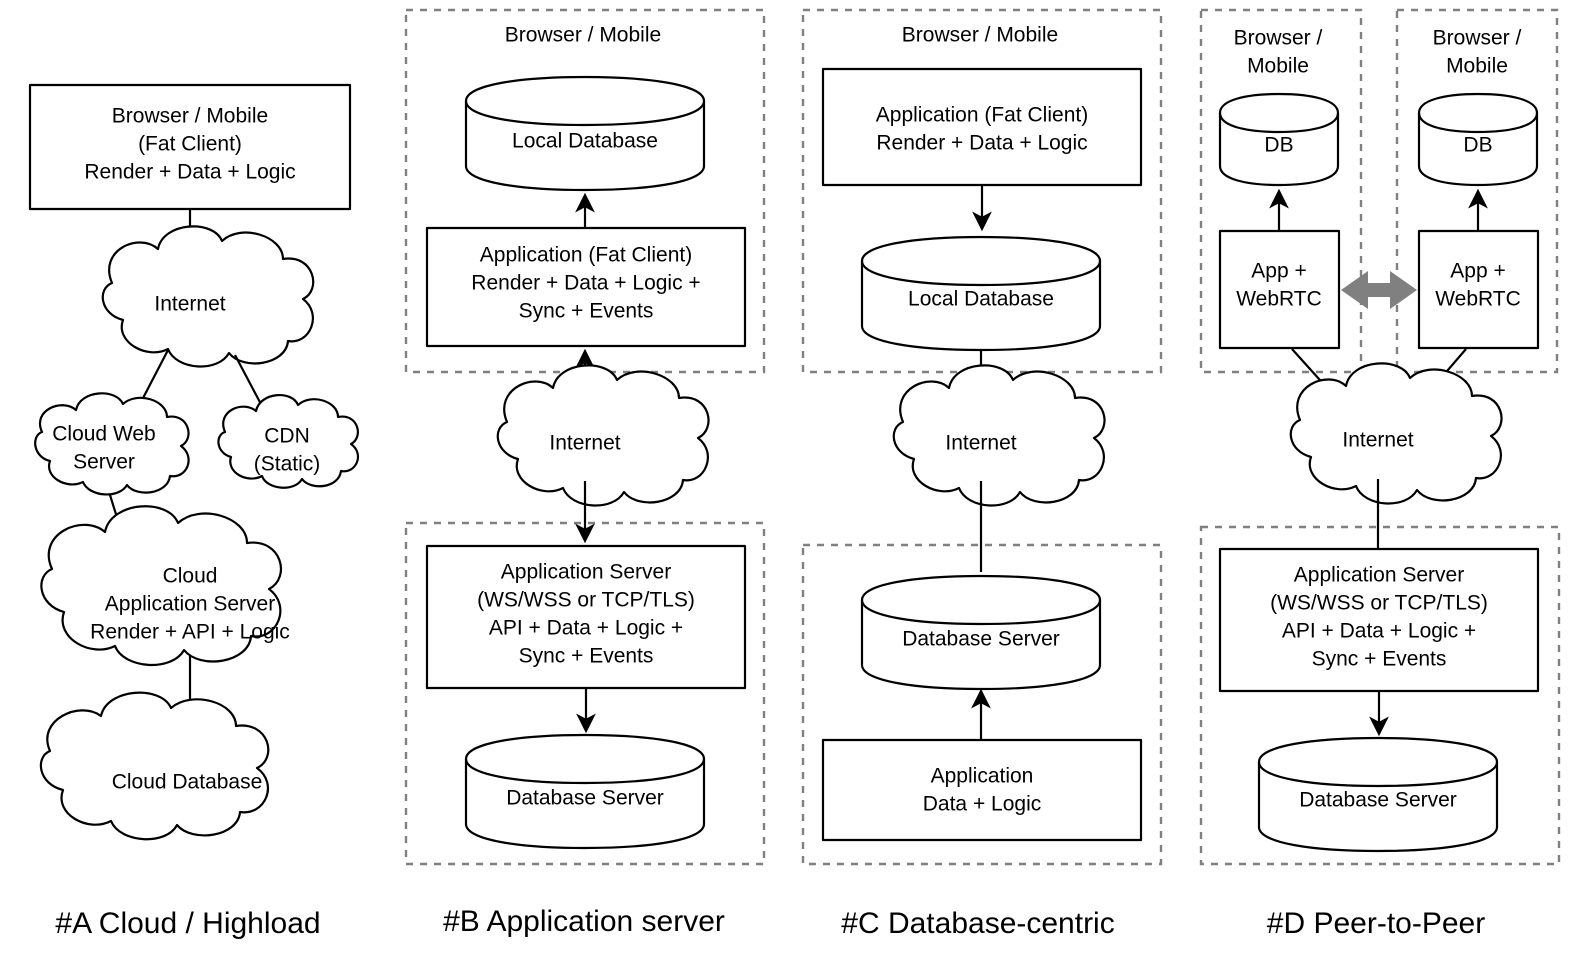 This screenshot has width=1582, height=966. What do you see at coordinates (982, 115) in the screenshot?
I see `c-app-line-1: Application (Fat Client)` at bounding box center [982, 115].